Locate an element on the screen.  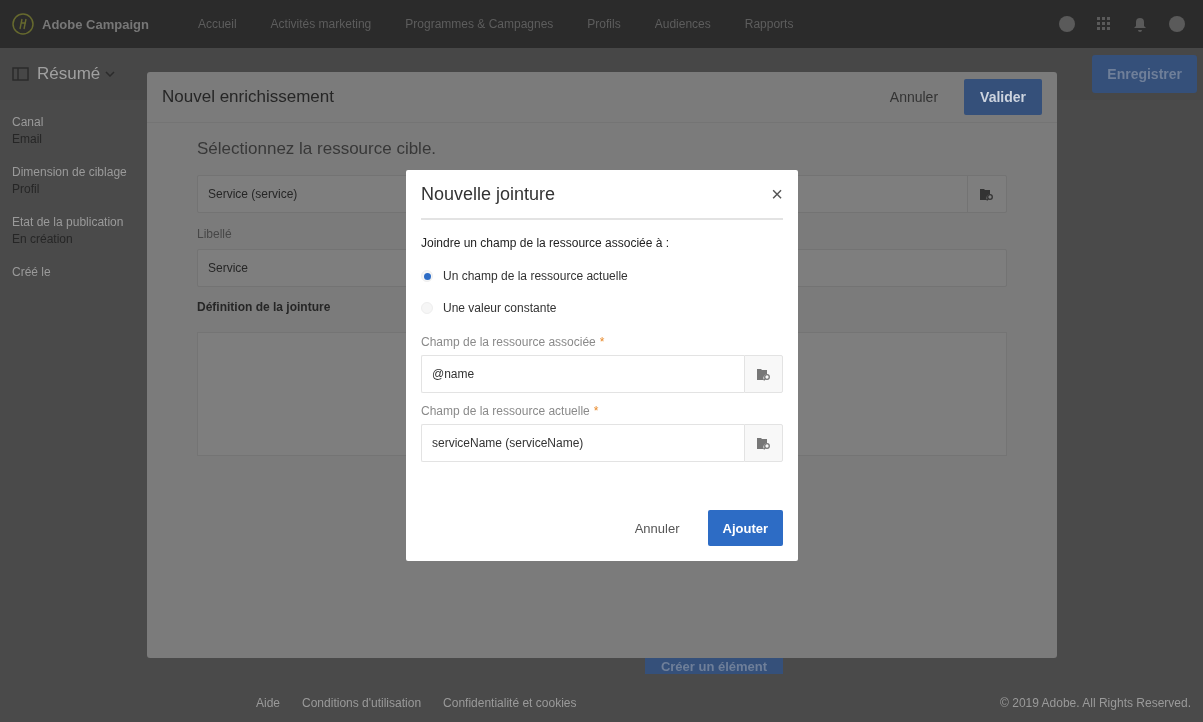
modal-title: Nouvel enrichissement is located at coordinates (248, 97).